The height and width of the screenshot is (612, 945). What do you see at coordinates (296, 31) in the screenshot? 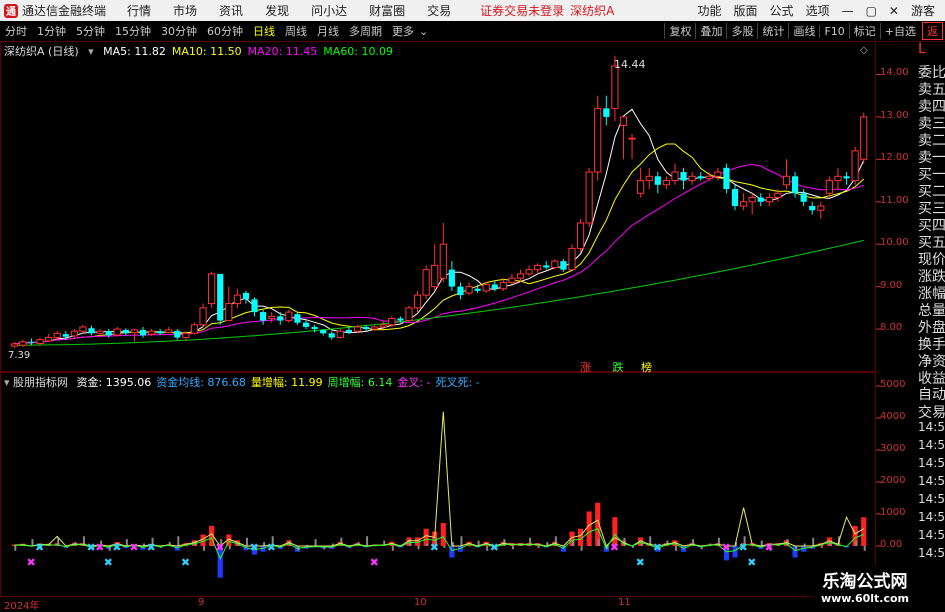
I see `period-weekly: 周线` at bounding box center [296, 31].